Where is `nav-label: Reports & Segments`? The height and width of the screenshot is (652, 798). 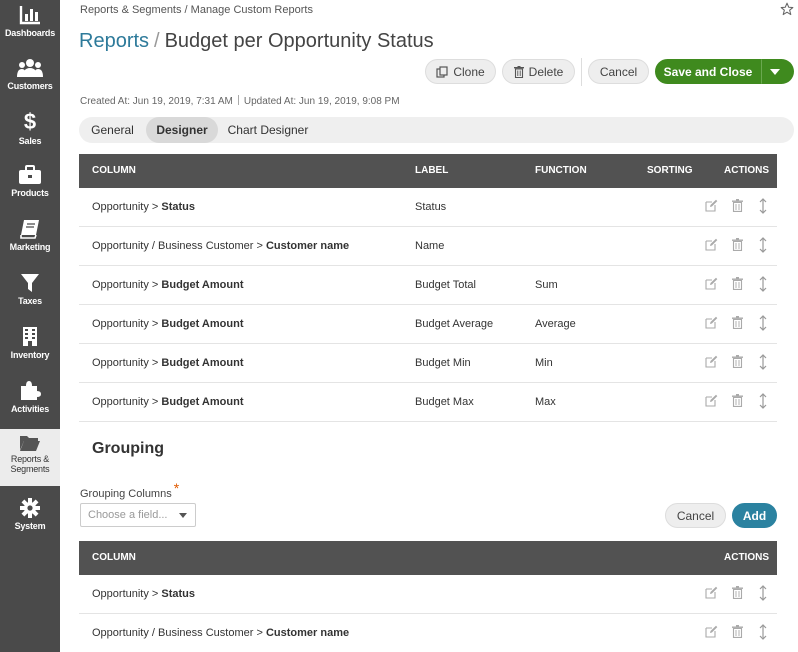 nav-label: Reports & Segments is located at coordinates (30, 464).